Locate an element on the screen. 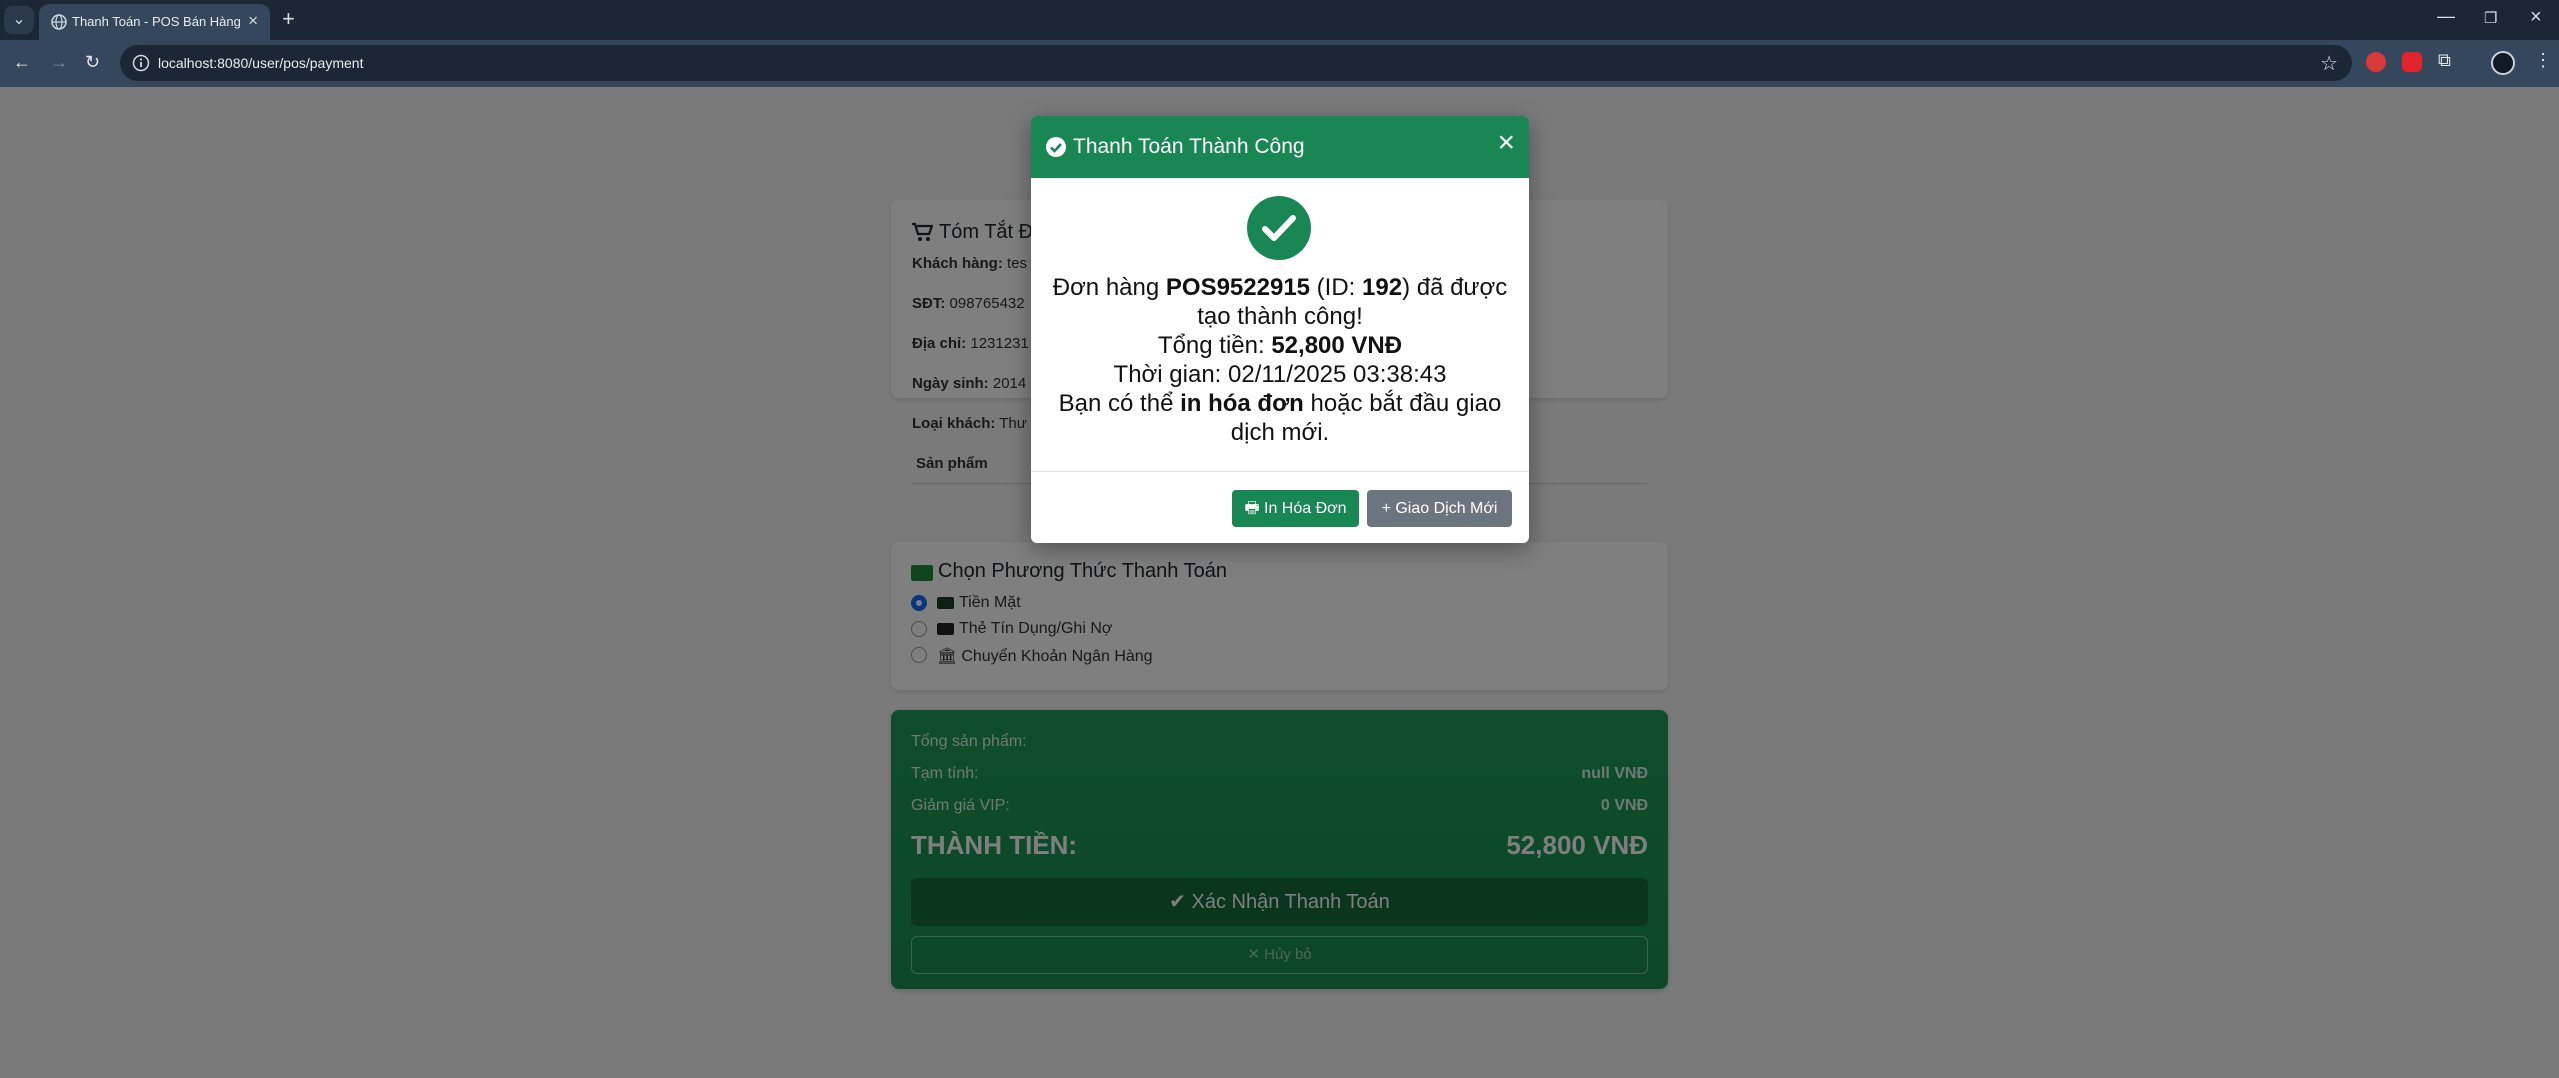 This screenshot has height=1078, width=2559. tab-title: Thanh Toán - POS Bán Hàng is located at coordinates (156, 21).